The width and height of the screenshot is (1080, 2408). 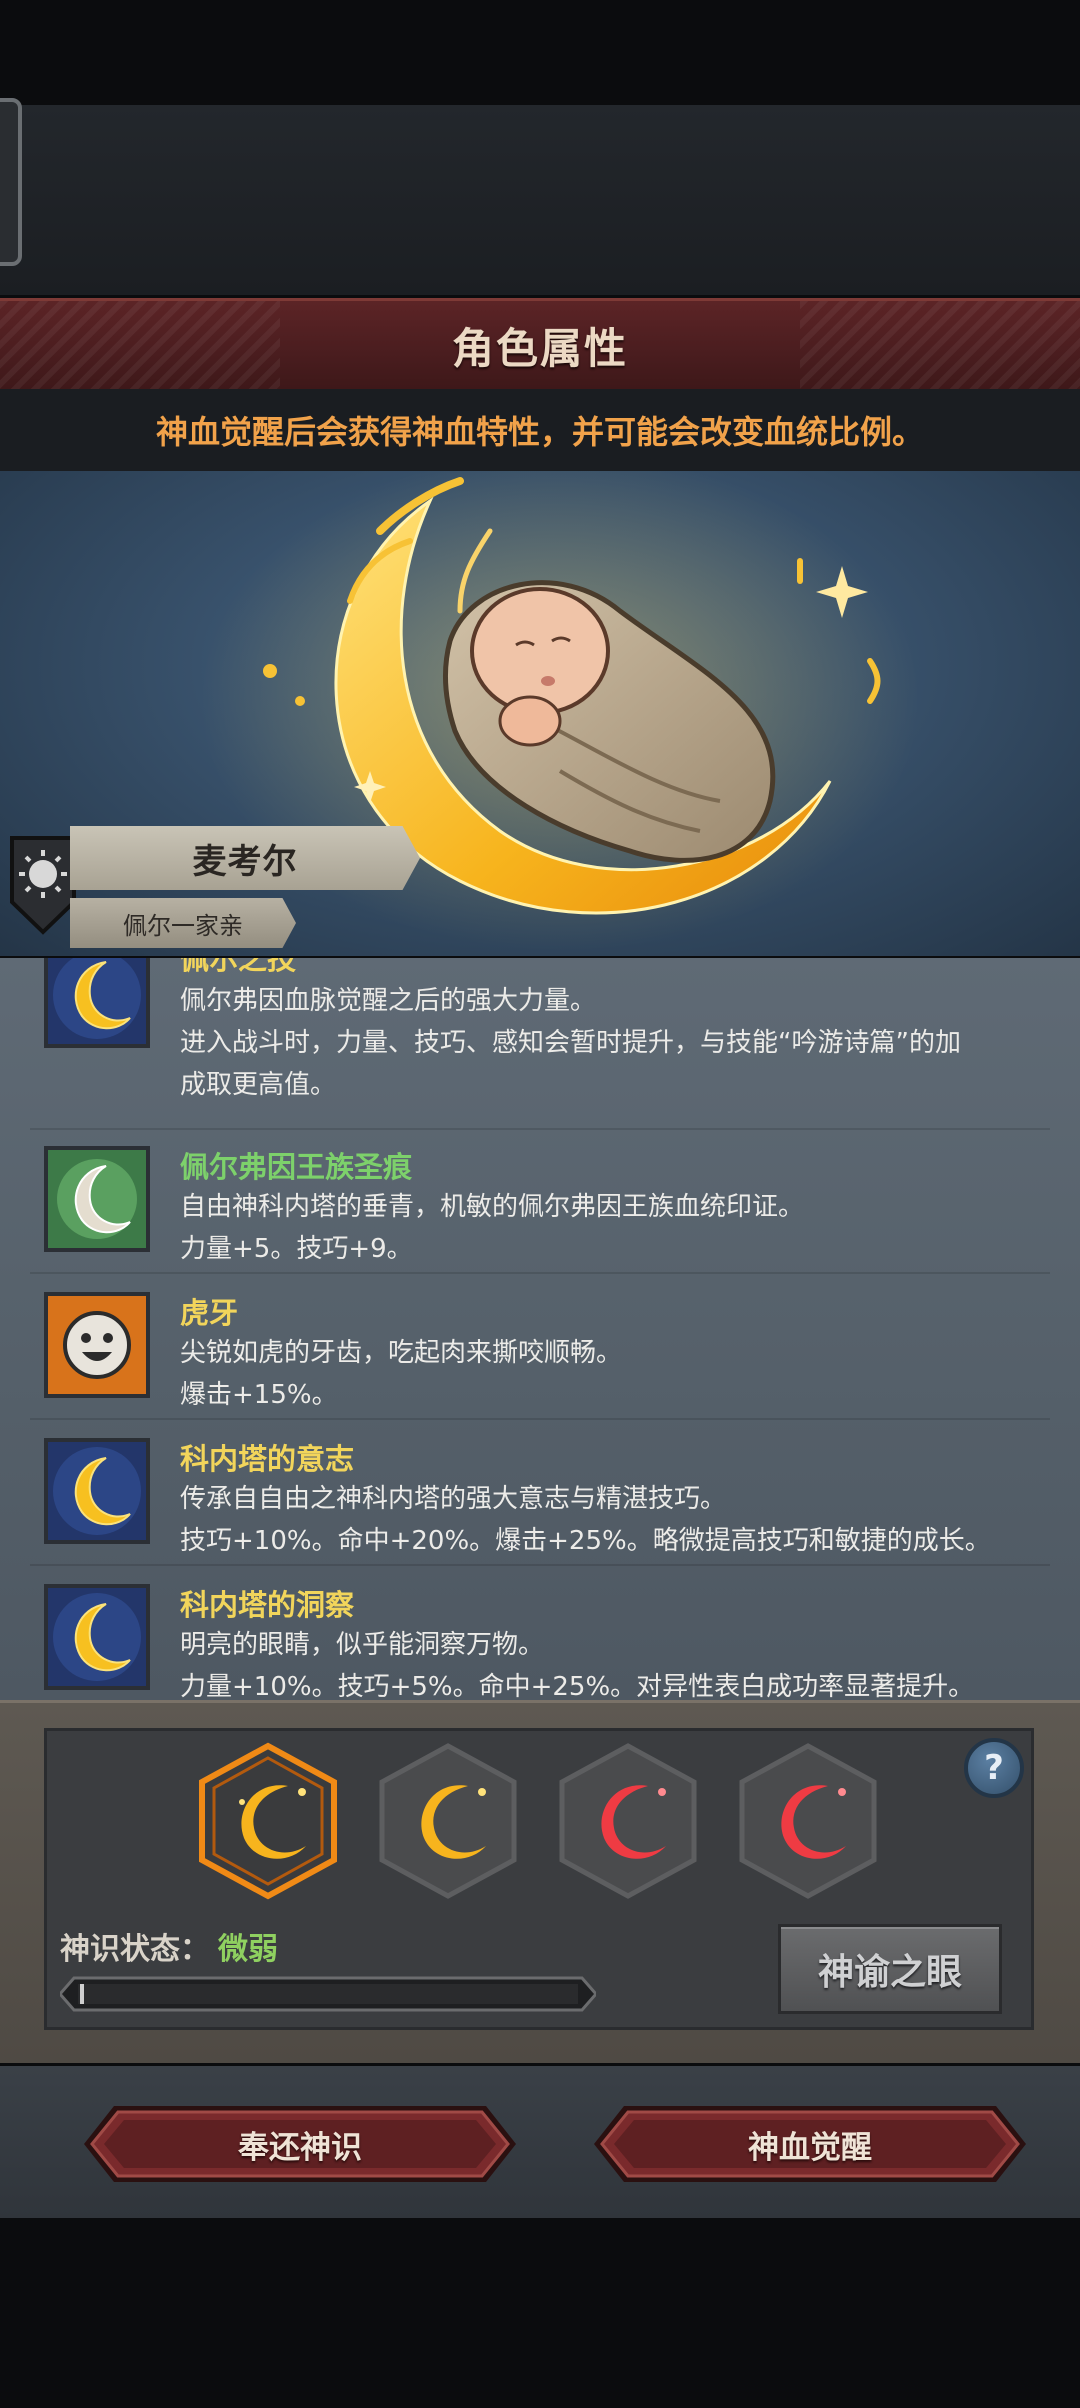 I want to click on status-label: 神识状态：, so click(x=135, y=1949).